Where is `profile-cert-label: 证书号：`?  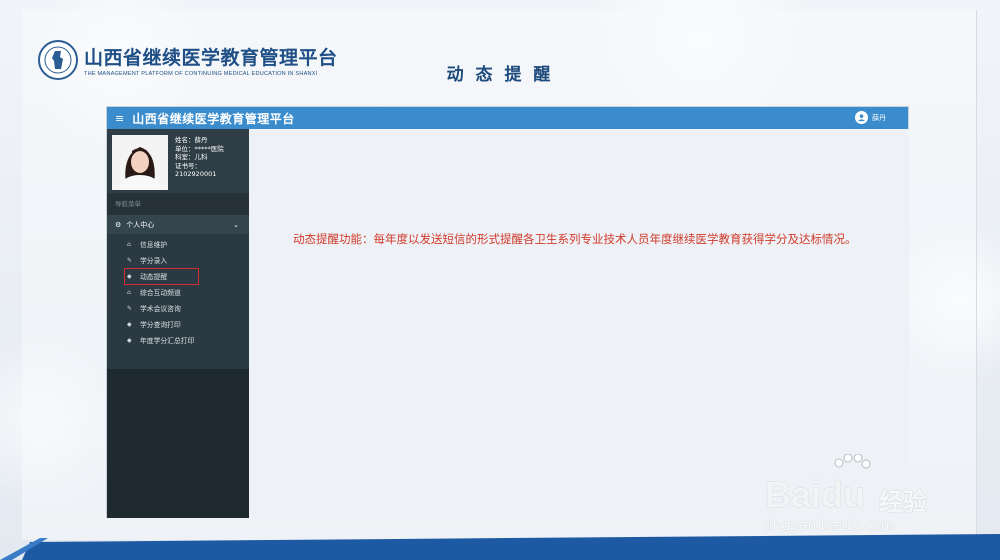
profile-cert-label: 证书号： is located at coordinates (188, 165).